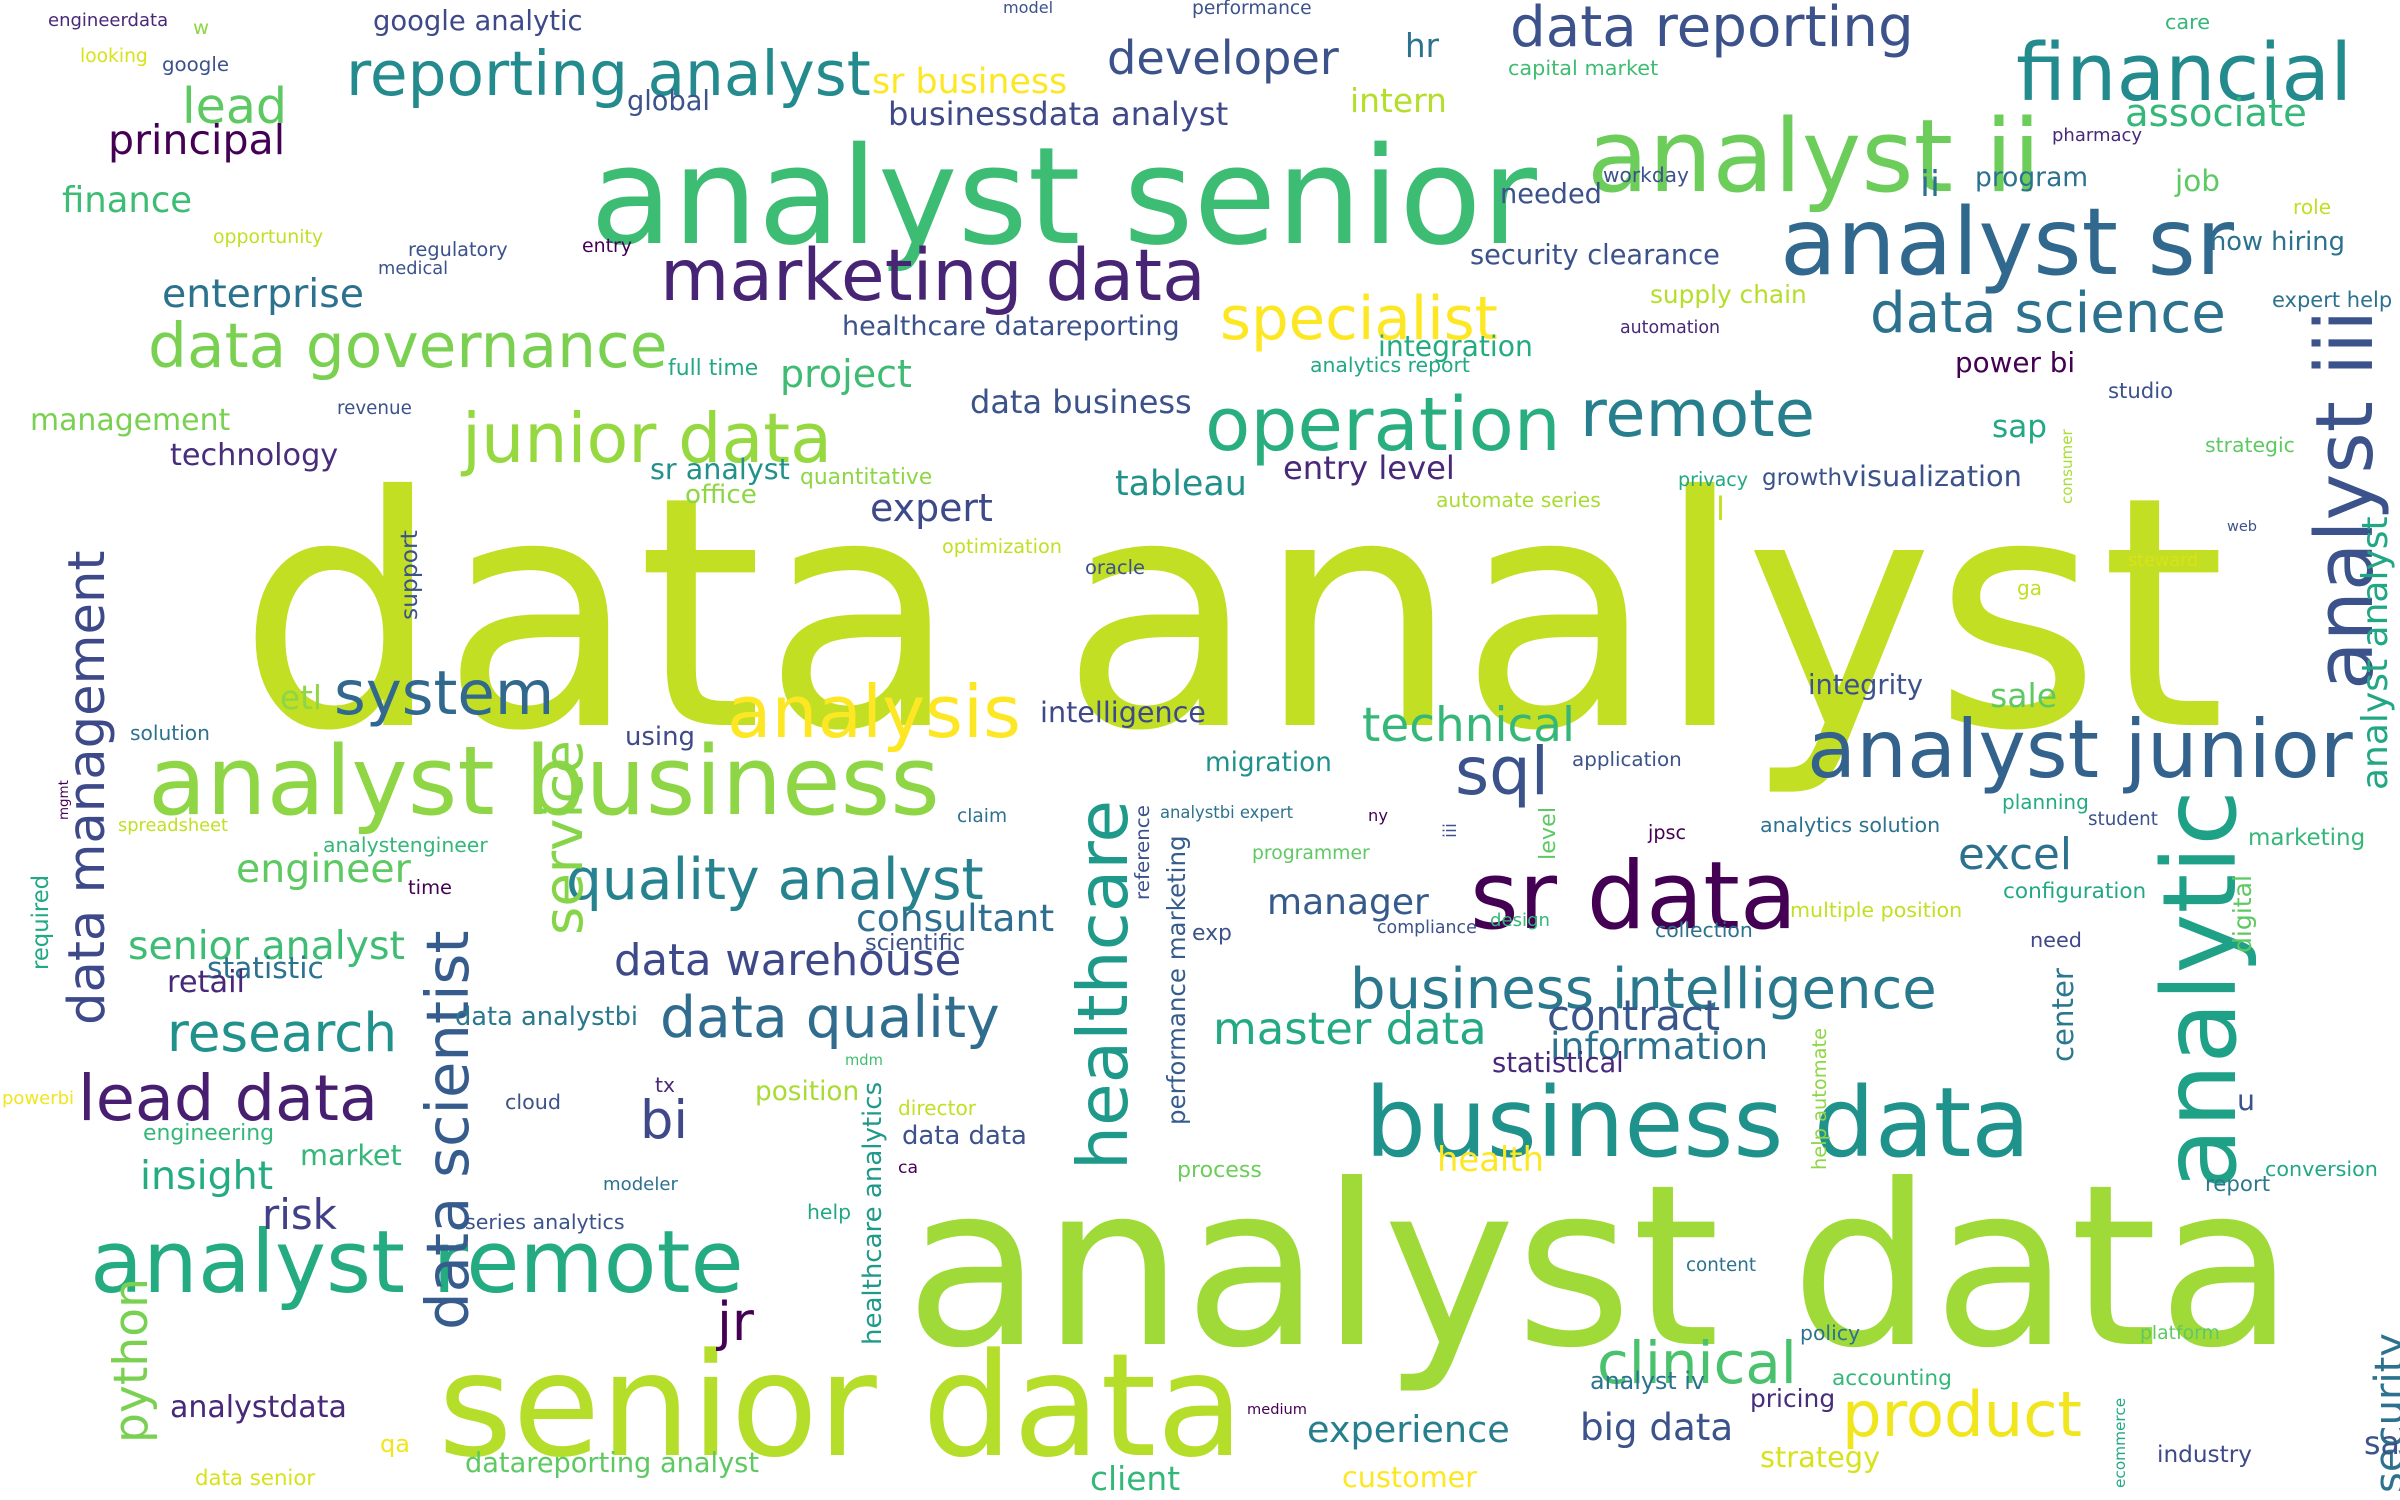  I want to click on cloud-word-156: automate series, so click(1518, 500).